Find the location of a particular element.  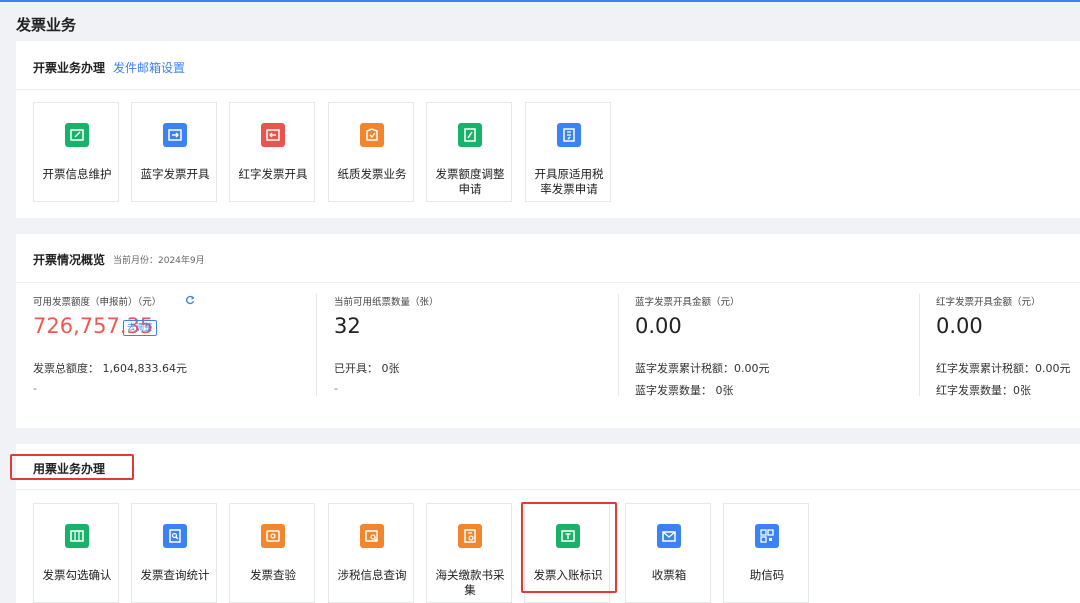

customs-collect-icon is located at coordinates (470, 536).